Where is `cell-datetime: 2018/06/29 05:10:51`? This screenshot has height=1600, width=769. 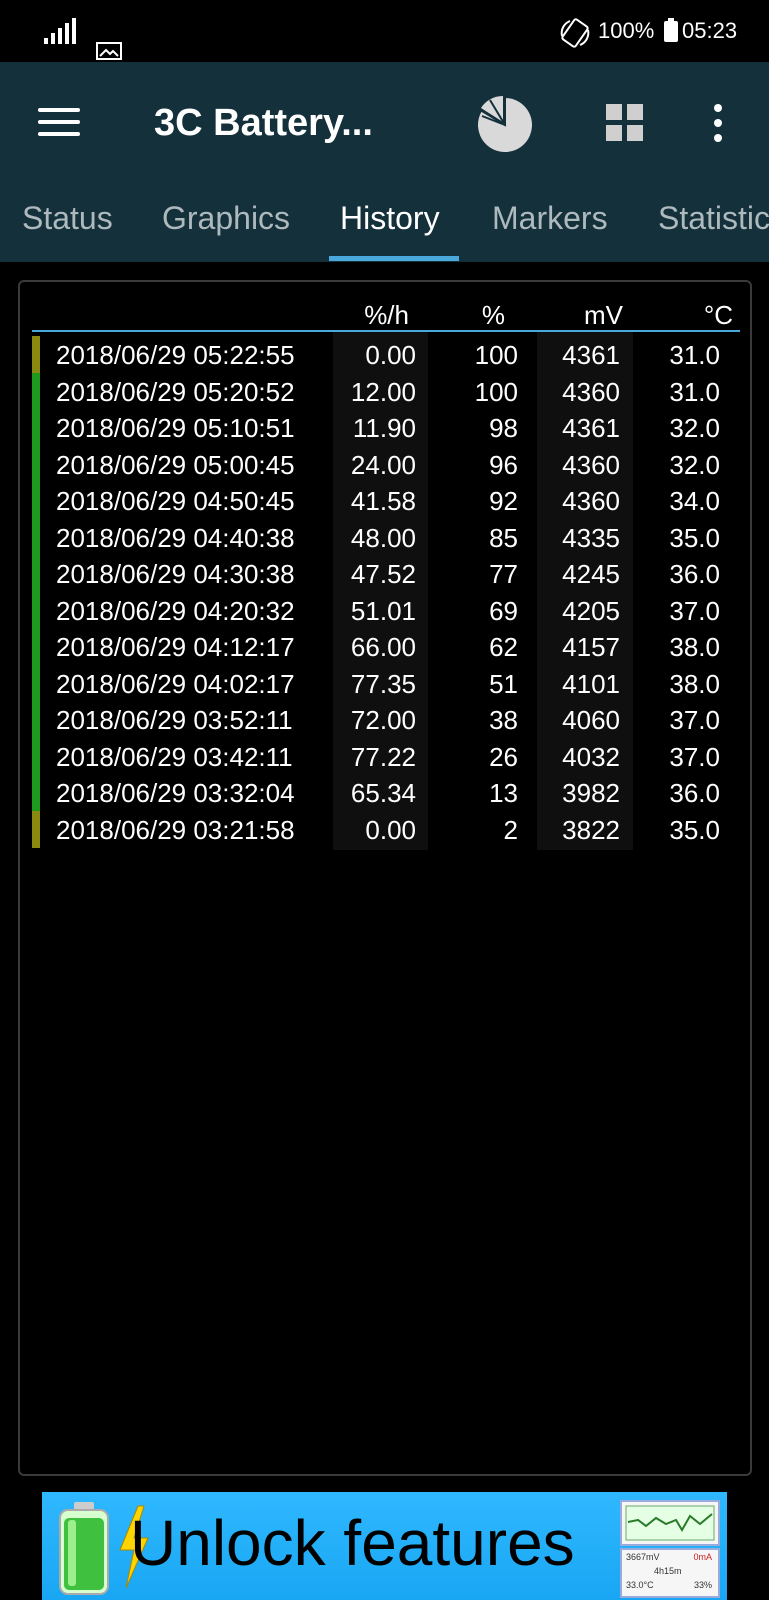 cell-datetime: 2018/06/29 05:10:51 is located at coordinates (175, 428).